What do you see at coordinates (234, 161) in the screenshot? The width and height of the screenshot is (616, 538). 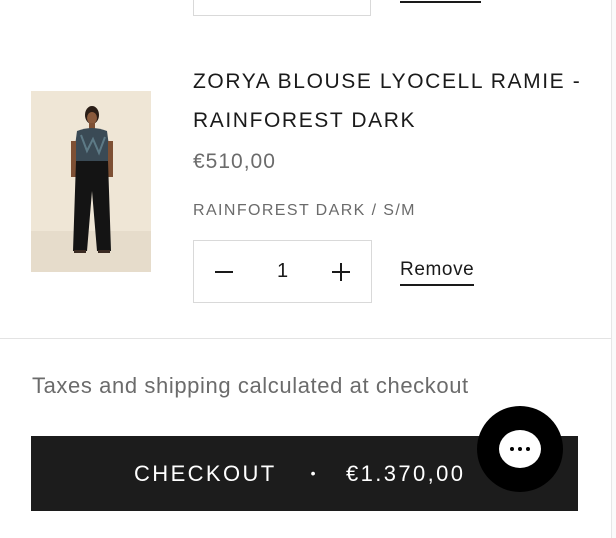 I see `product-price: €510,00` at bounding box center [234, 161].